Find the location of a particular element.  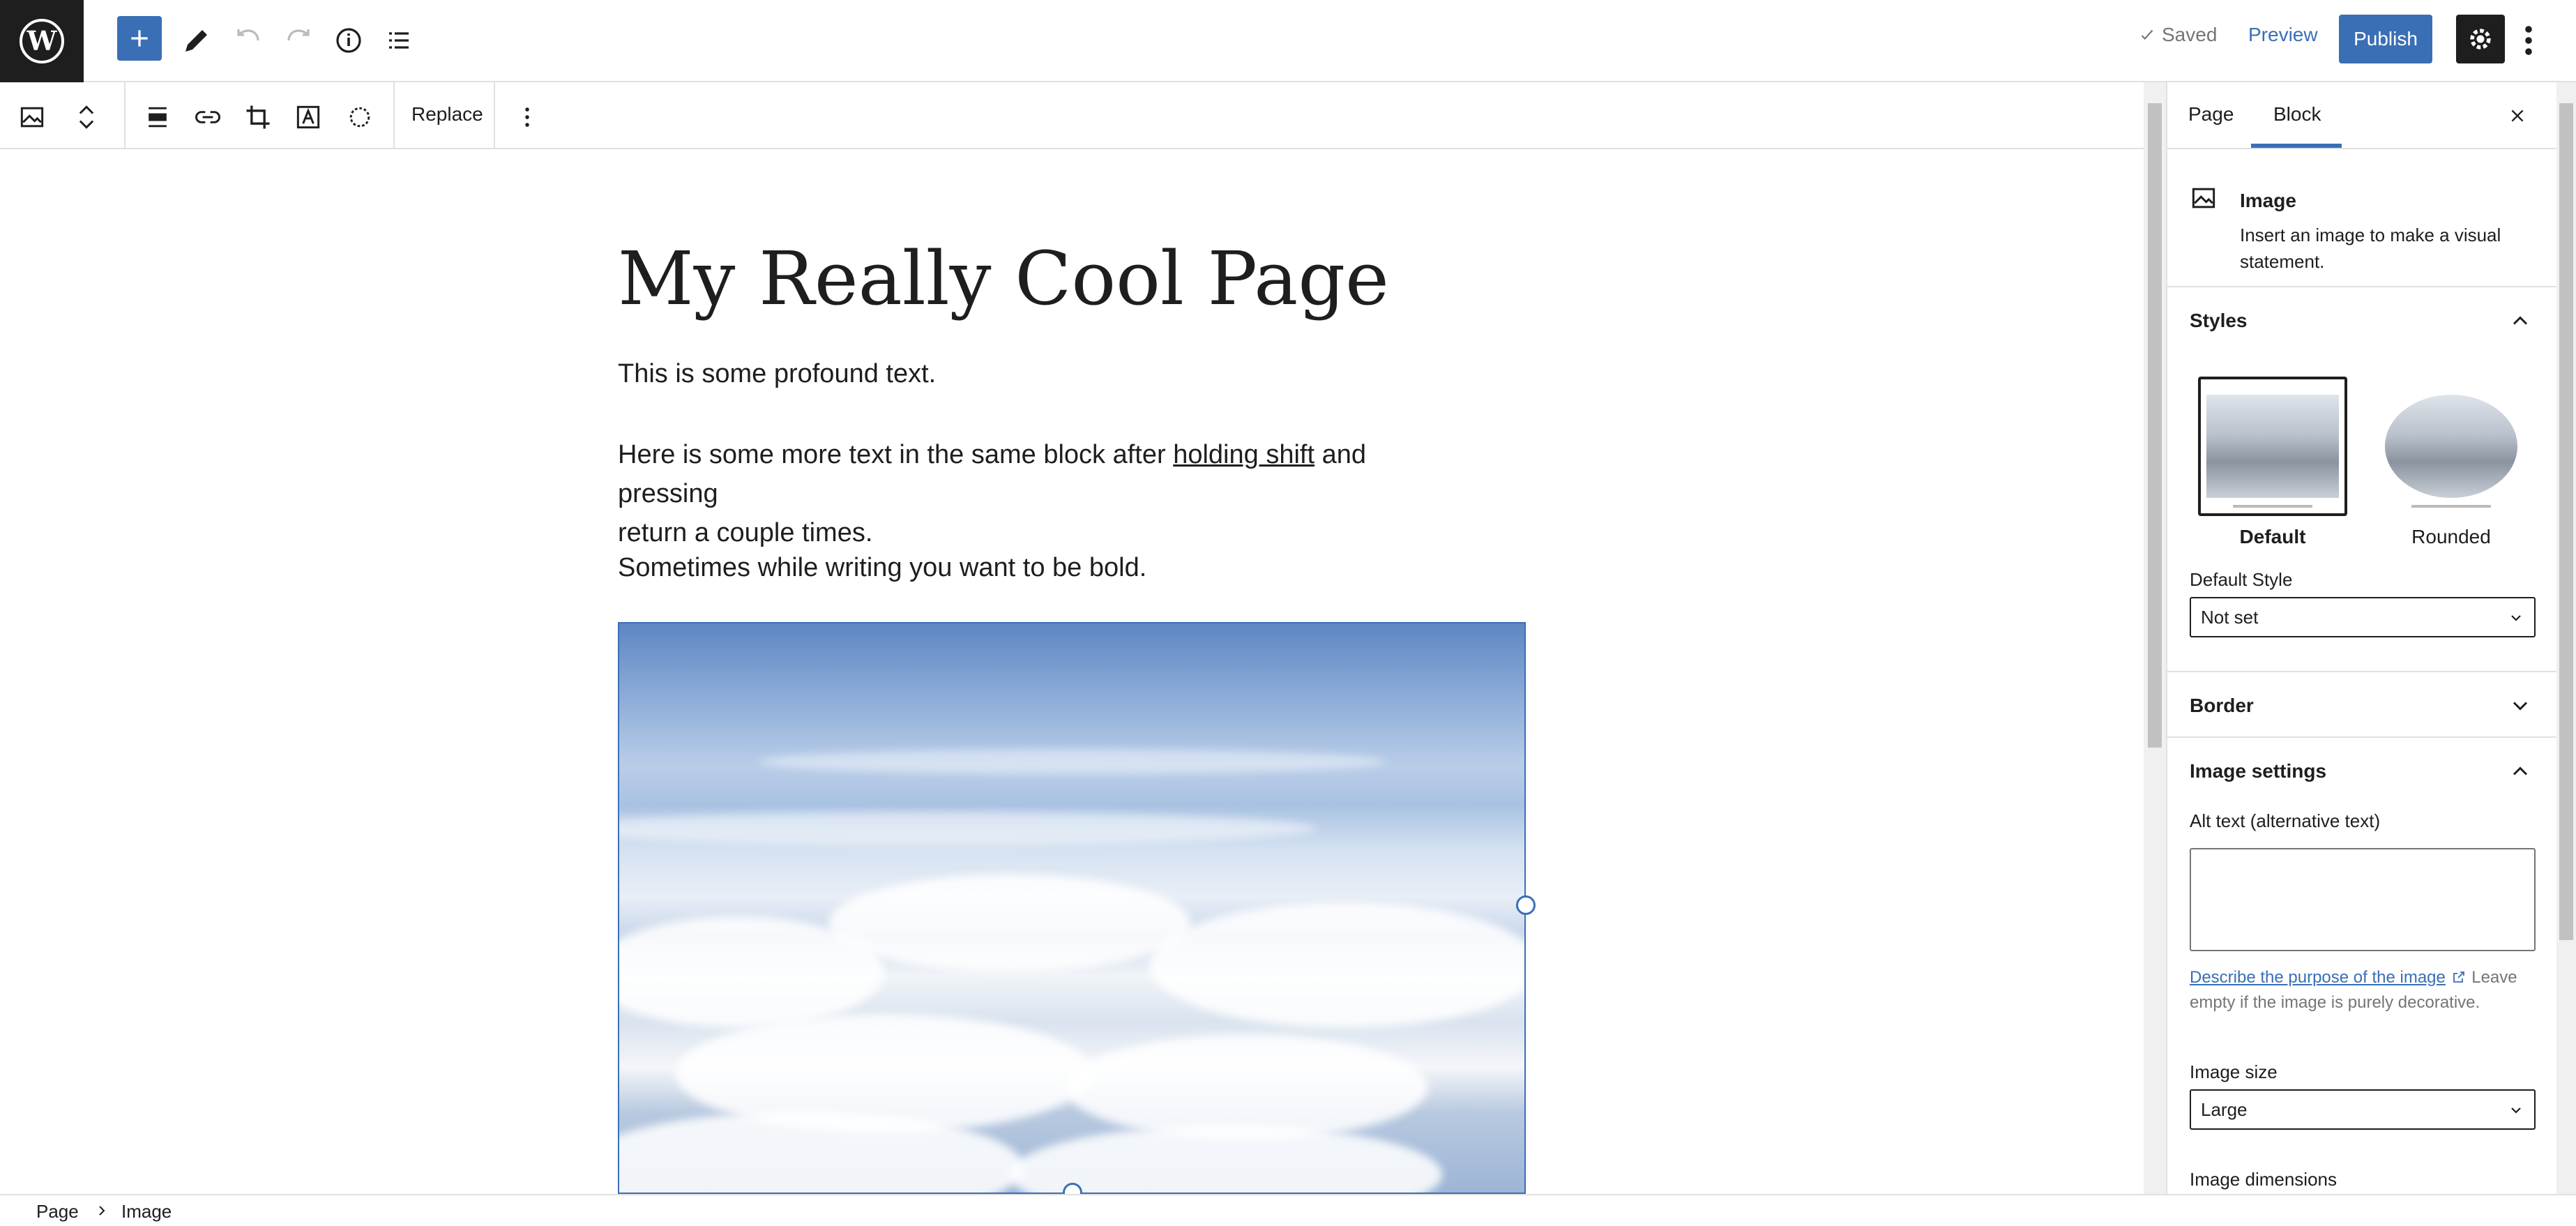

breadcrumb-page: Page is located at coordinates (57, 1212).